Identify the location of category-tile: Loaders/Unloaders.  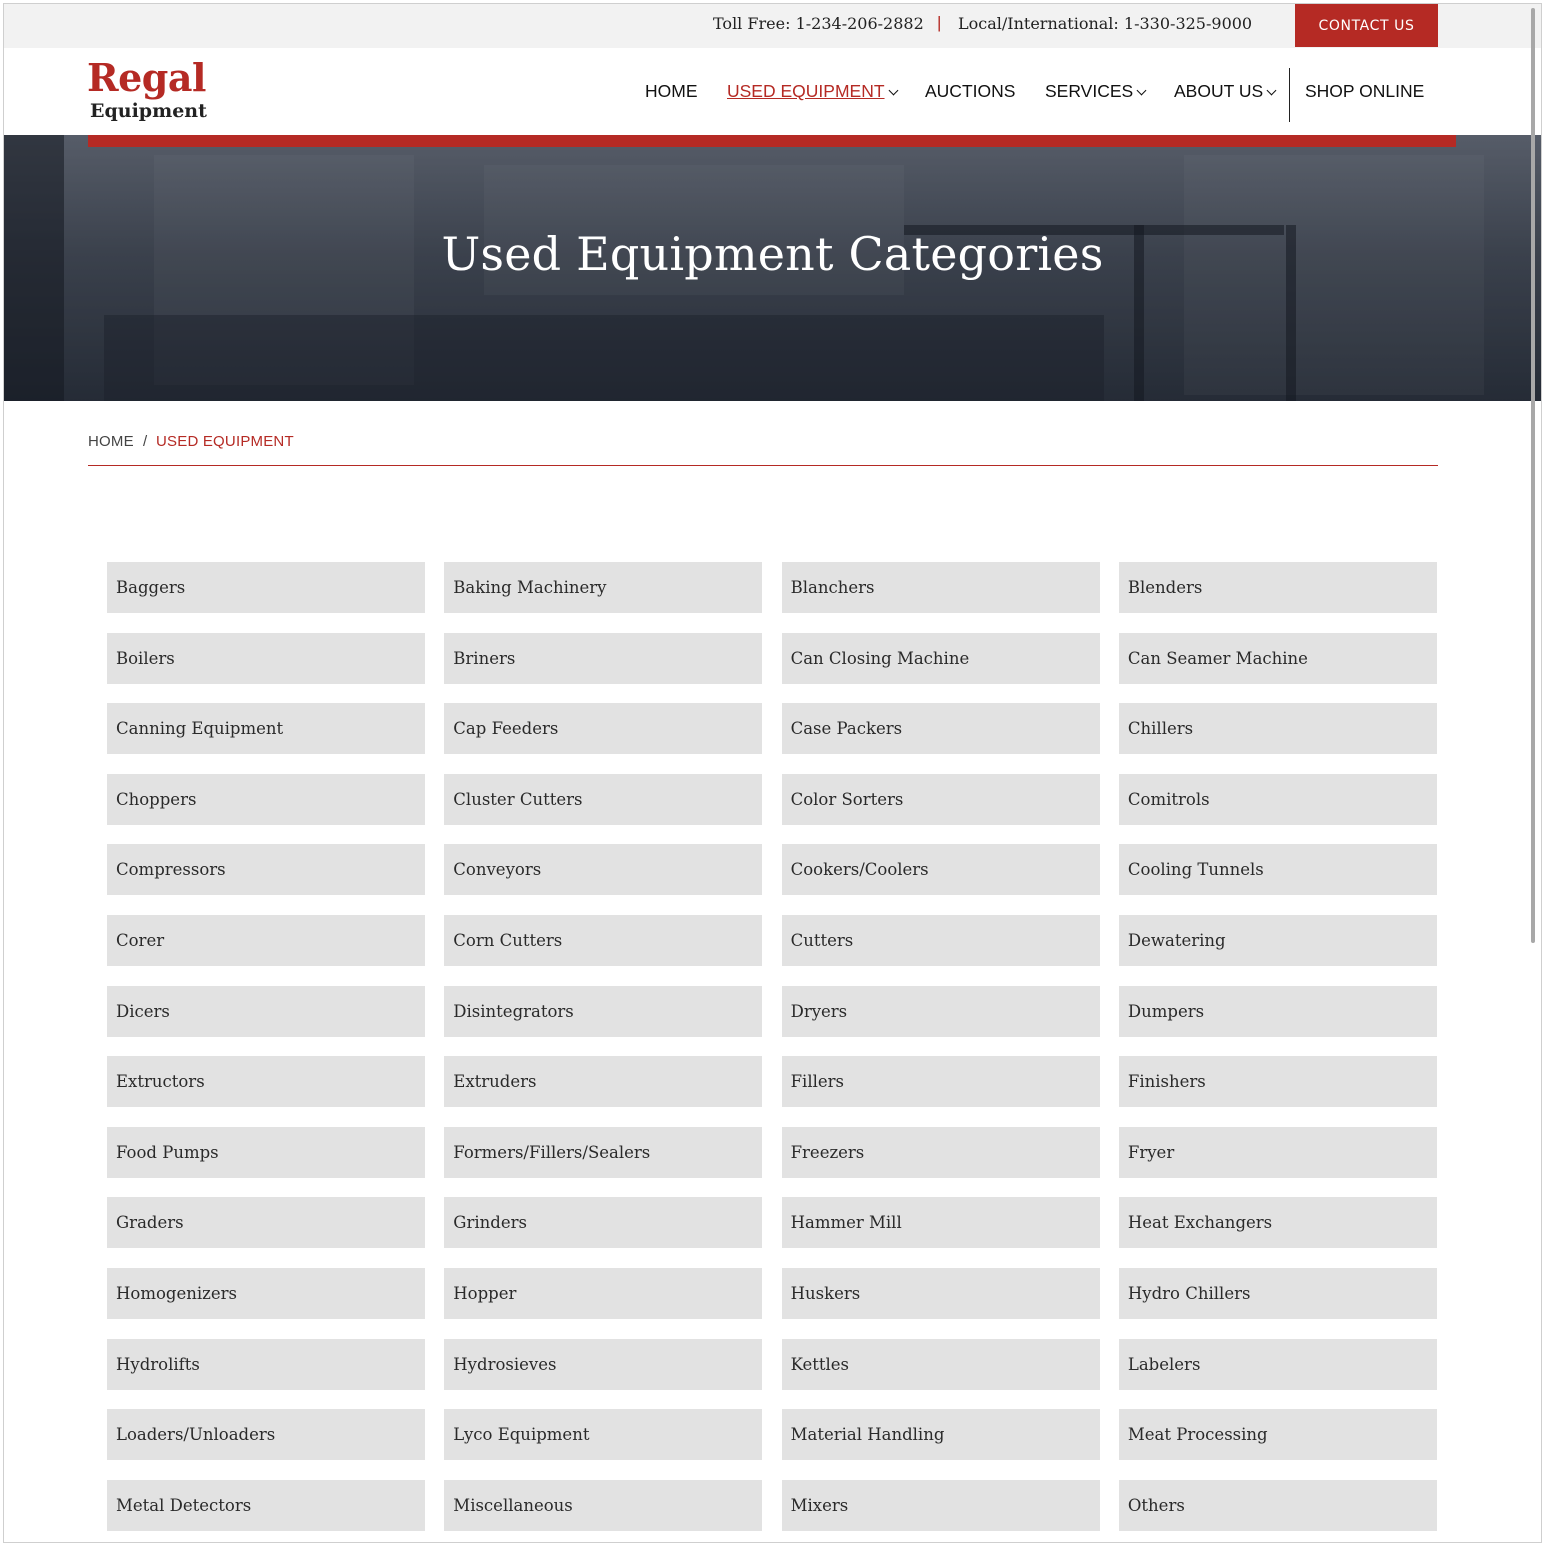
(266, 1435).